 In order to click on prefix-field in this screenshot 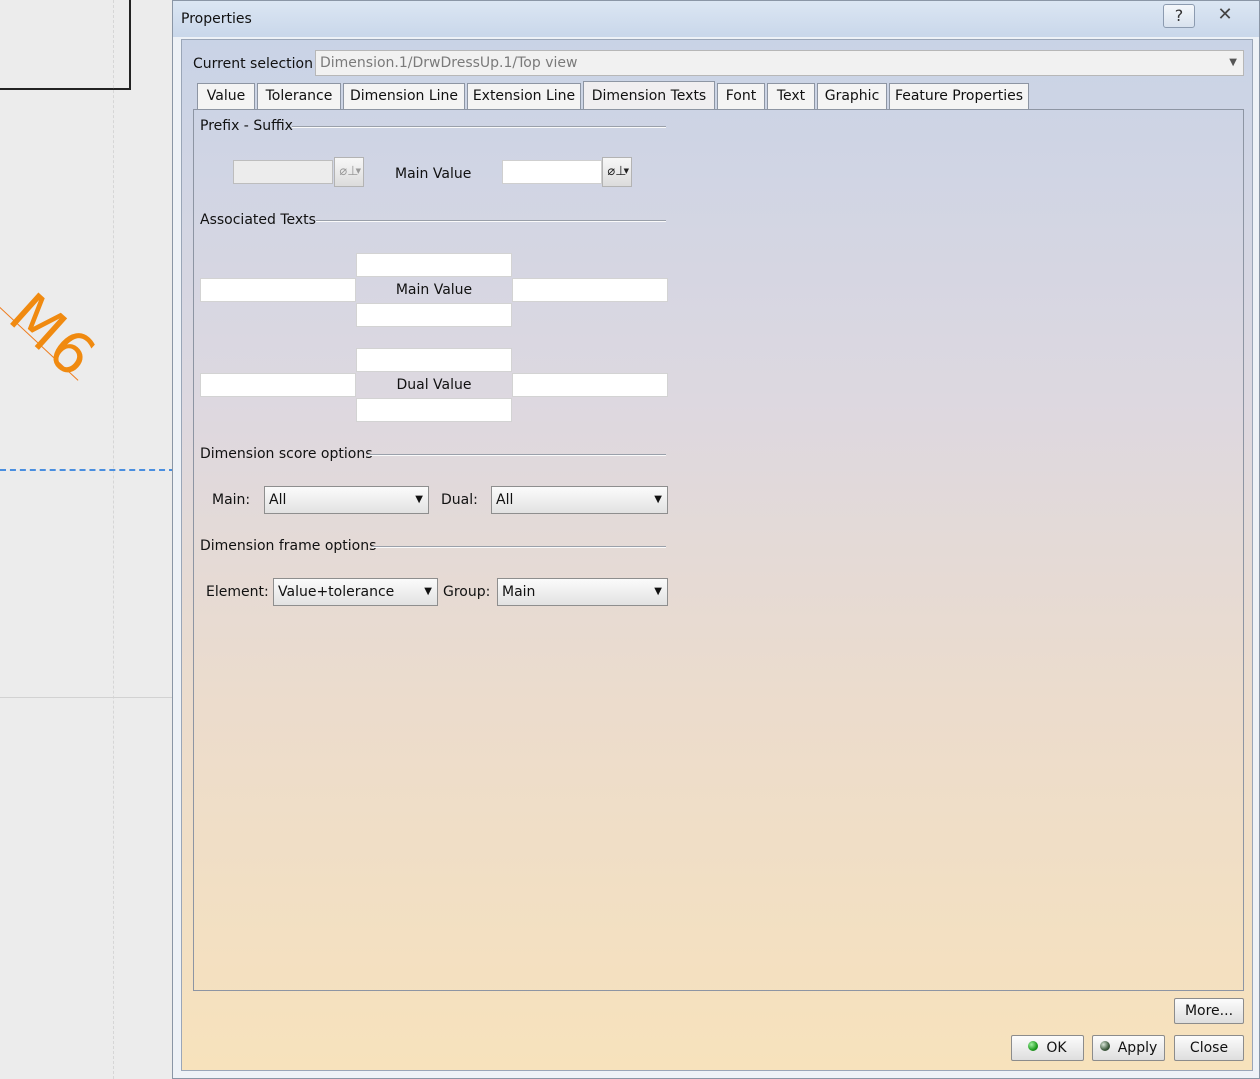, I will do `click(283, 172)`.